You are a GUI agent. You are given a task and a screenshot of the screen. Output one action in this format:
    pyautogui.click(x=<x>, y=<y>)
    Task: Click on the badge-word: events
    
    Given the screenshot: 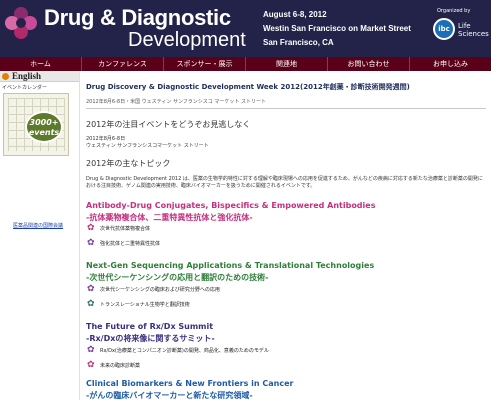 What is the action you would take?
    pyautogui.click(x=44, y=132)
    